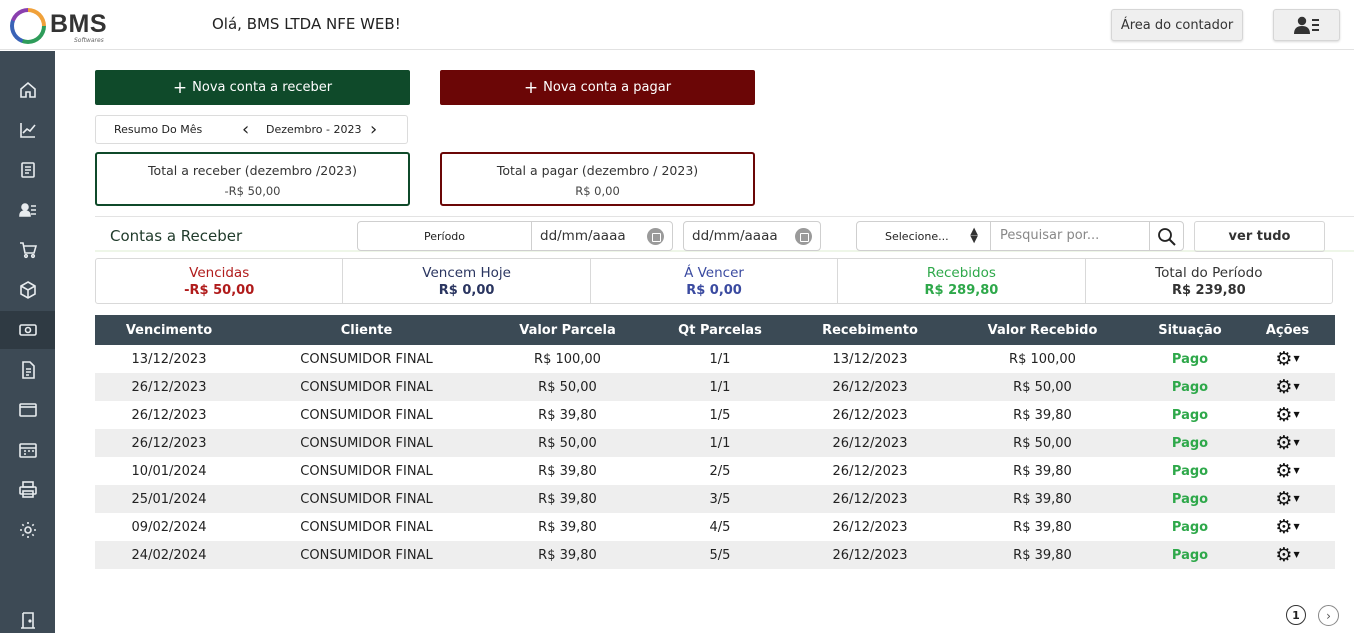  What do you see at coordinates (1167, 237) in the screenshot?
I see `search-icon` at bounding box center [1167, 237].